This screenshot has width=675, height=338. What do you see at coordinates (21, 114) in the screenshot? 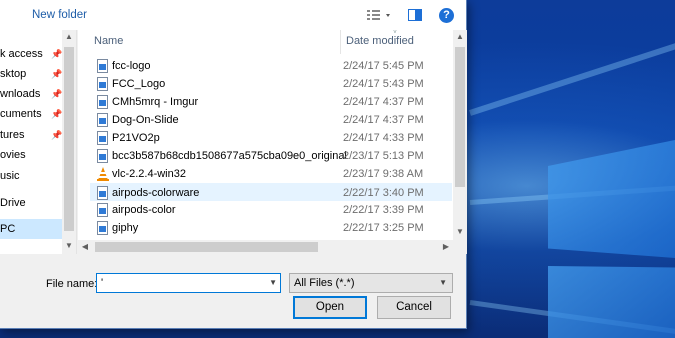
I see `nav-item-label: cuments` at bounding box center [21, 114].